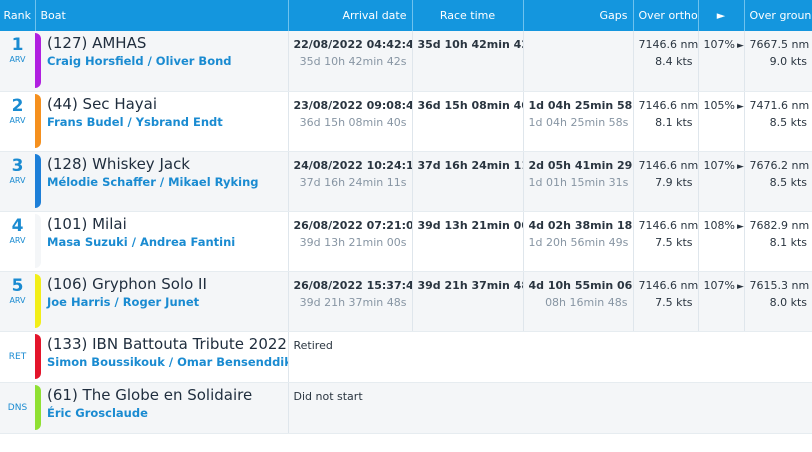  I want to click on race-status-cell: Did not start, so click(550, 408).